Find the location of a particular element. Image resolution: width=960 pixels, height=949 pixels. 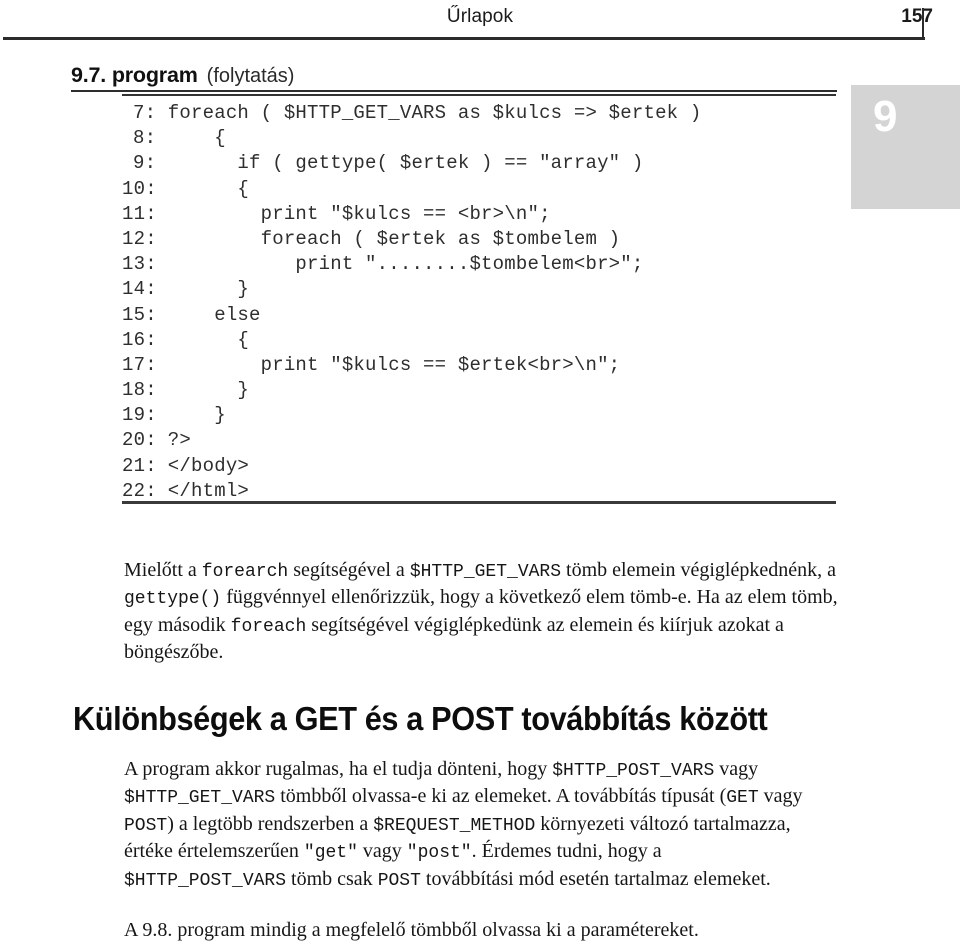

code-line: 17: print "$kulcs == $ertek<br>\n"; is located at coordinates (487, 365).